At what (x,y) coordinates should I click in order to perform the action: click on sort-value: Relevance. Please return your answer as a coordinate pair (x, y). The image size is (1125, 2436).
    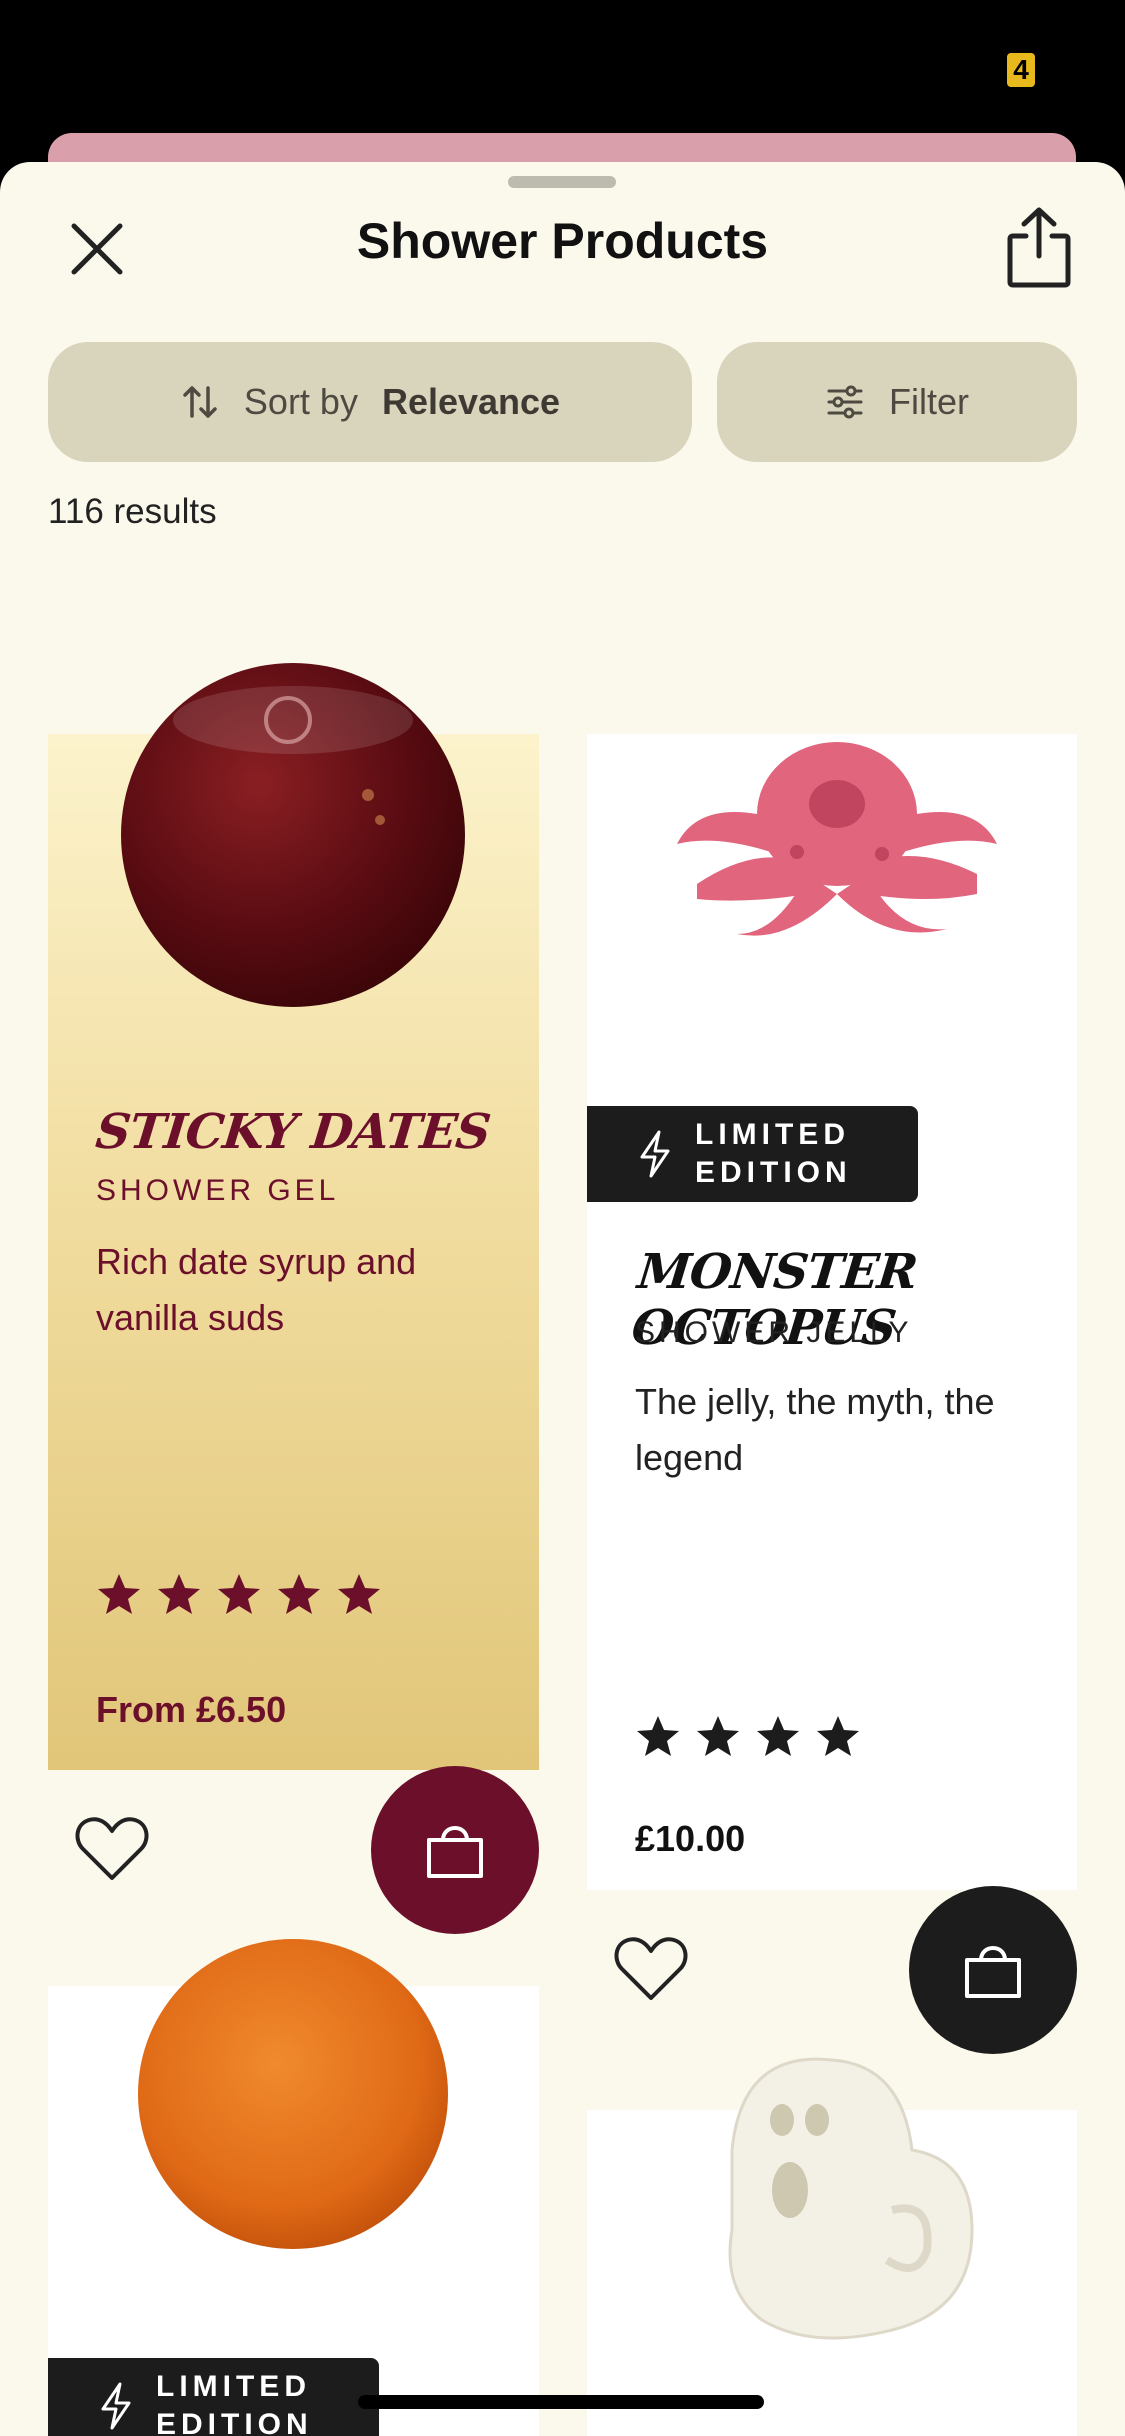
    Looking at the image, I should click on (471, 401).